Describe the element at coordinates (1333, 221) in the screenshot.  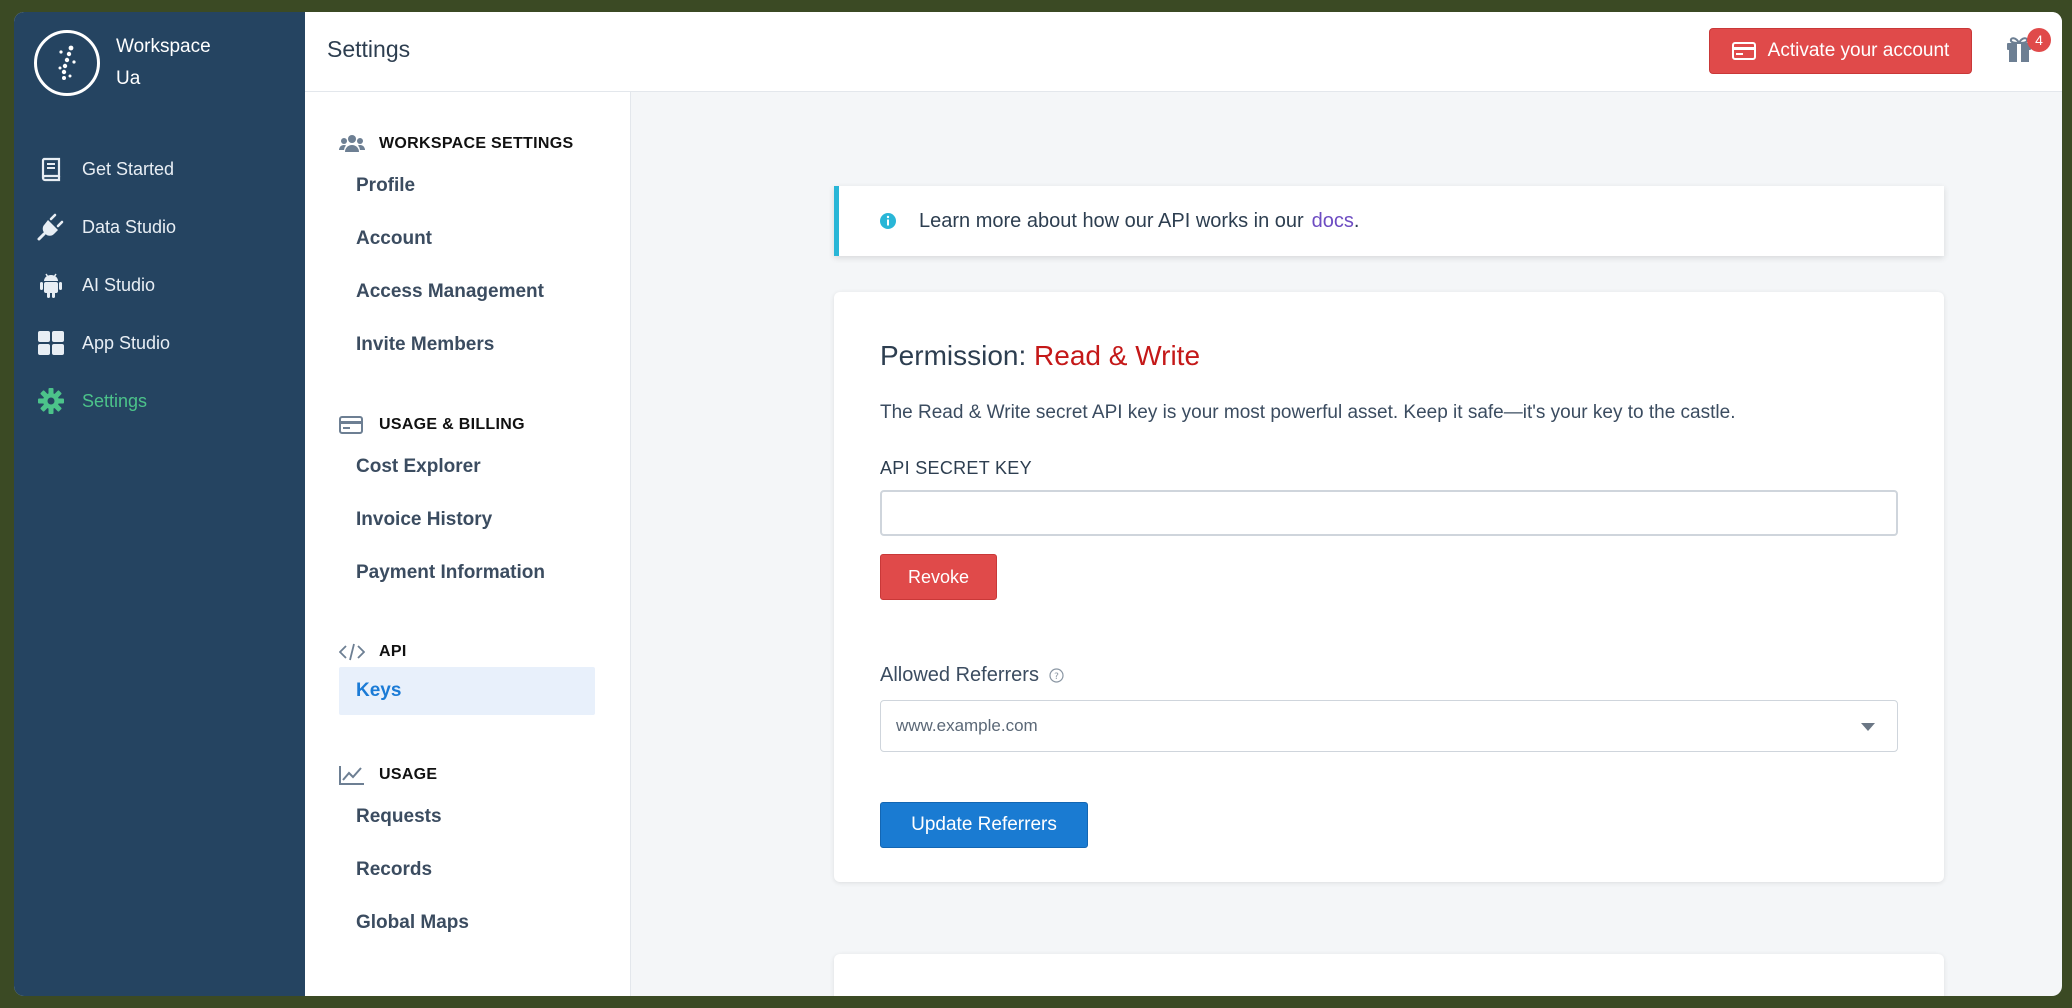
I see `docs-link: docs` at that location.